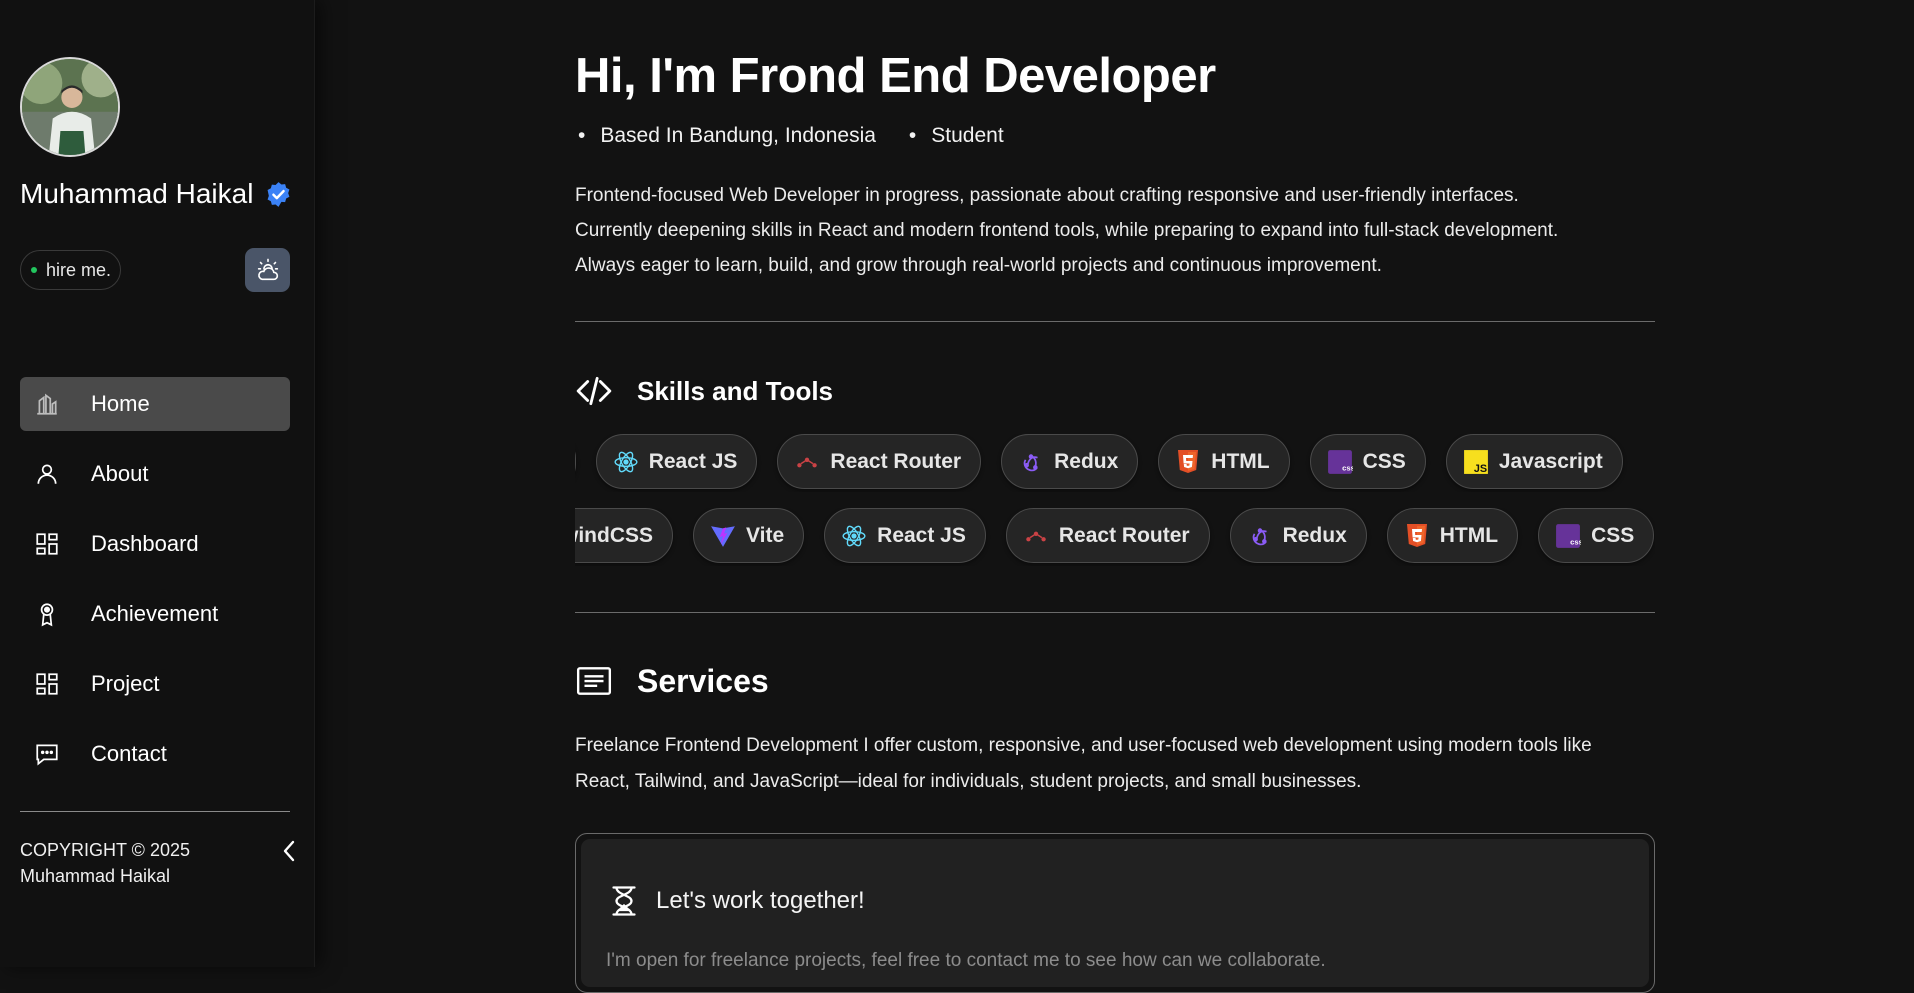 This screenshot has width=1914, height=993. I want to click on theme-toggle-button, so click(267, 270).